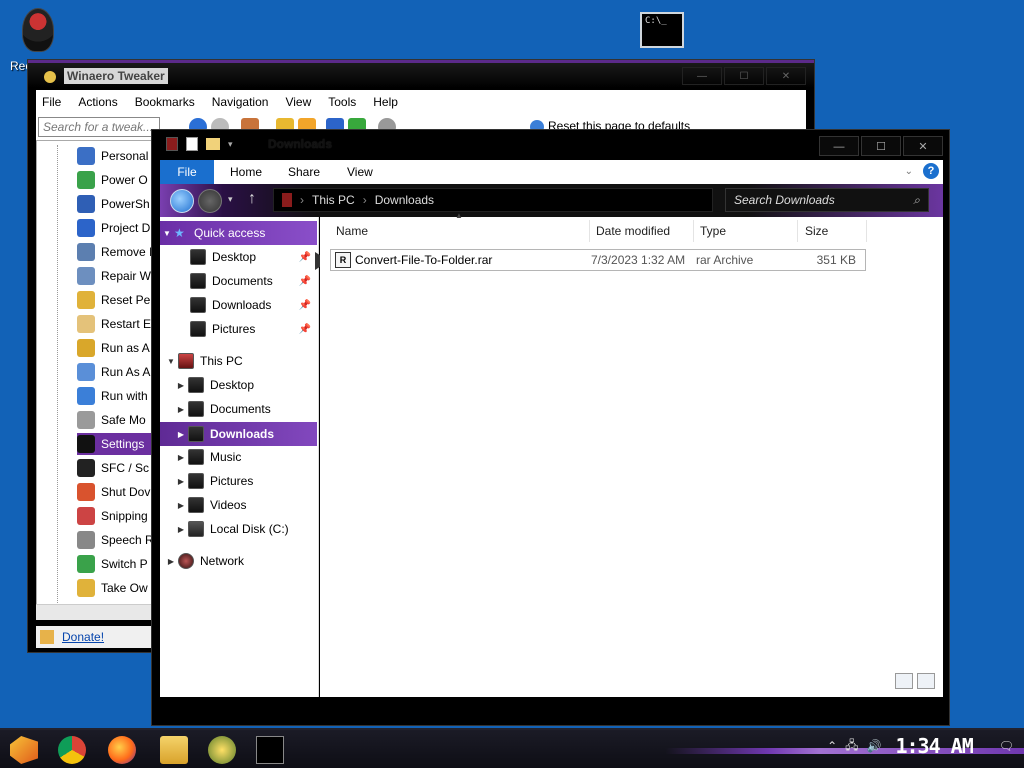 Image resolution: width=1024 pixels, height=768 pixels. What do you see at coordinates (51, 102) in the screenshot?
I see `menu-file: File` at bounding box center [51, 102].